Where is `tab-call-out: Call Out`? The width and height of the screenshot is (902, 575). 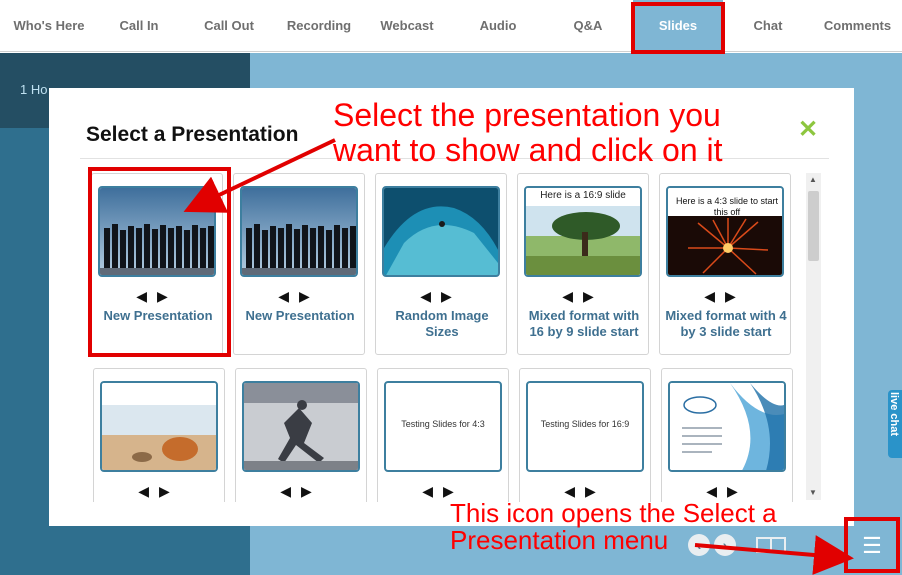
tab-call-out: Call Out is located at coordinates (229, 26).